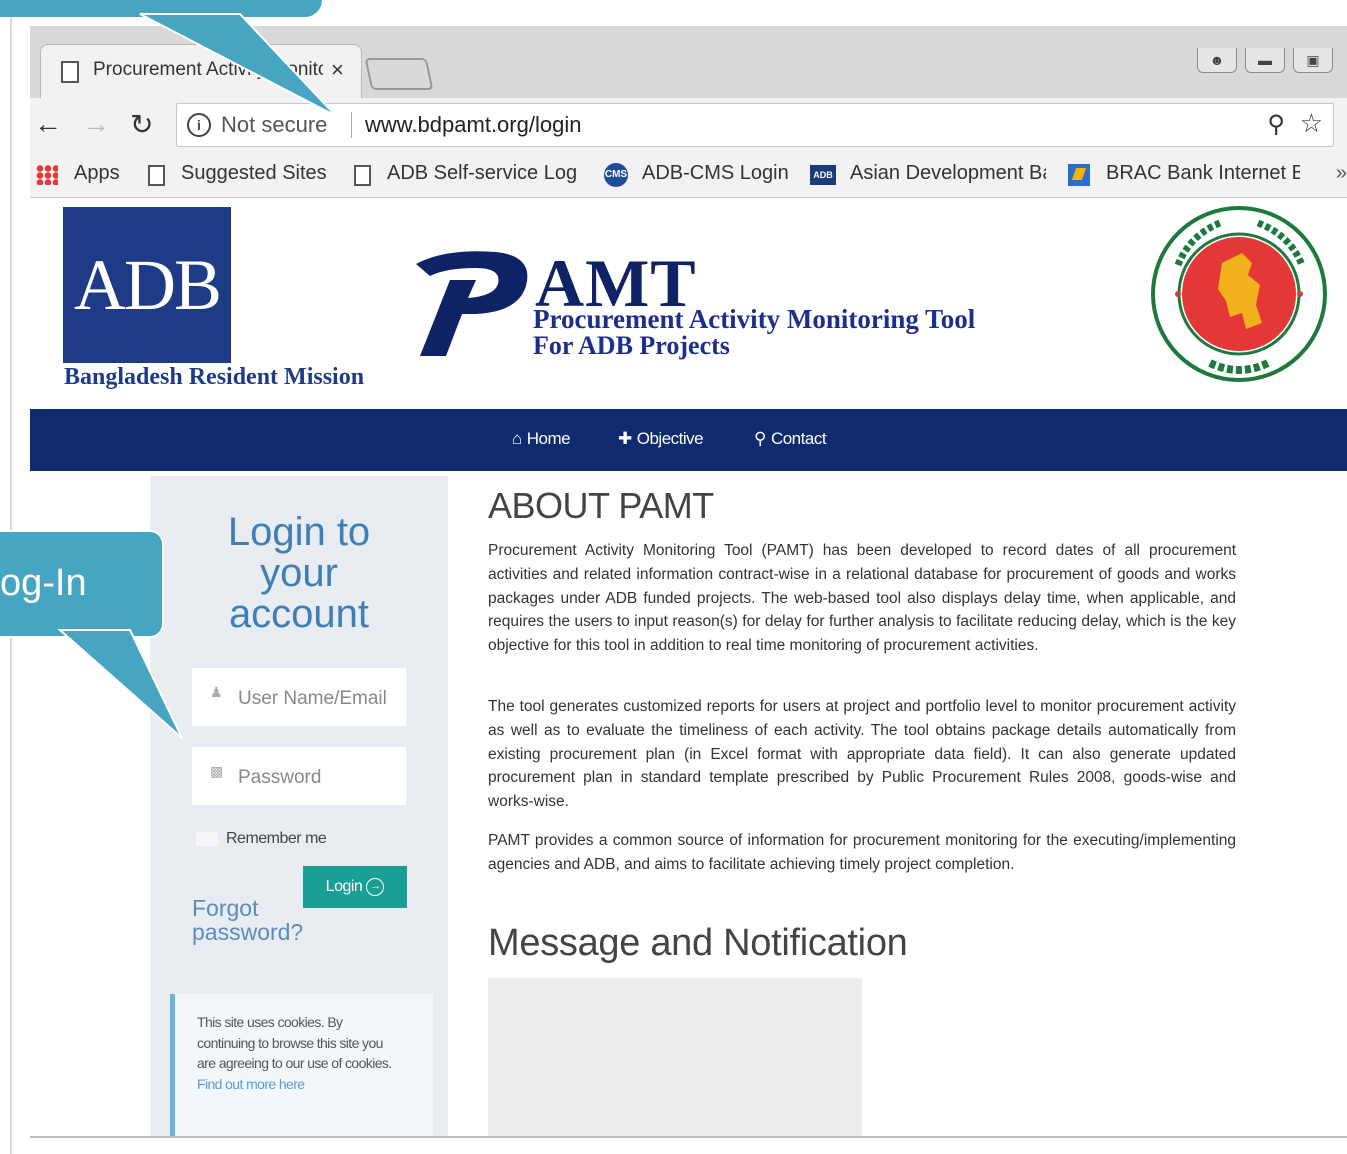  I want to click on adb-logo: ADB, so click(147, 285).